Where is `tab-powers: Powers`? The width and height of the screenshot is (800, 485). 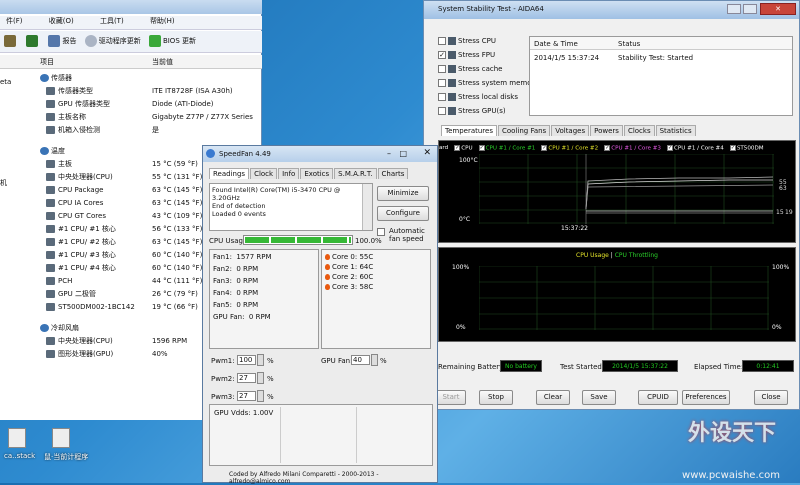 tab-powers: Powers is located at coordinates (606, 130).